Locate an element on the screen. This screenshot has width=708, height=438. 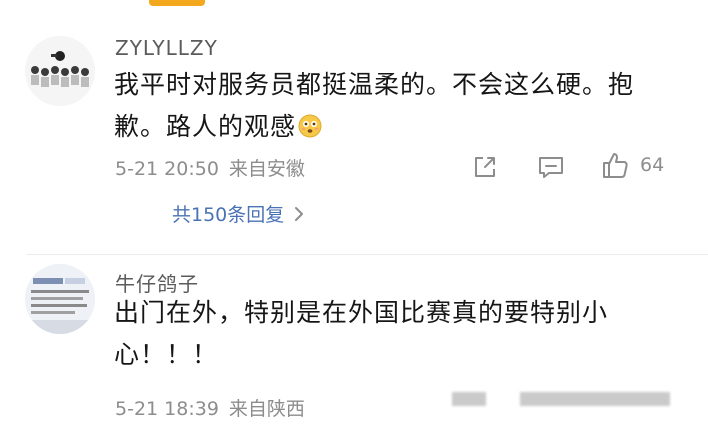
comment-meta: 5-21 18:39 来自陕西 is located at coordinates (210, 407).